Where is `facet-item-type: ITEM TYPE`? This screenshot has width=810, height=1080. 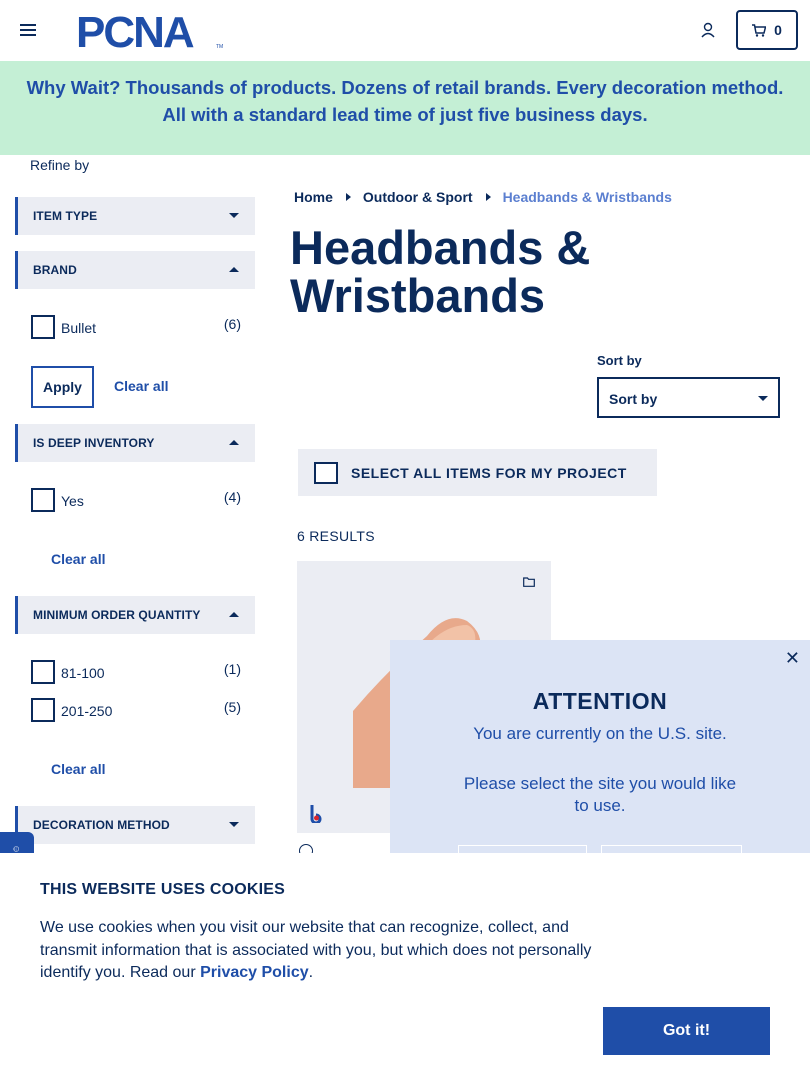
facet-item-type: ITEM TYPE is located at coordinates (135, 216).